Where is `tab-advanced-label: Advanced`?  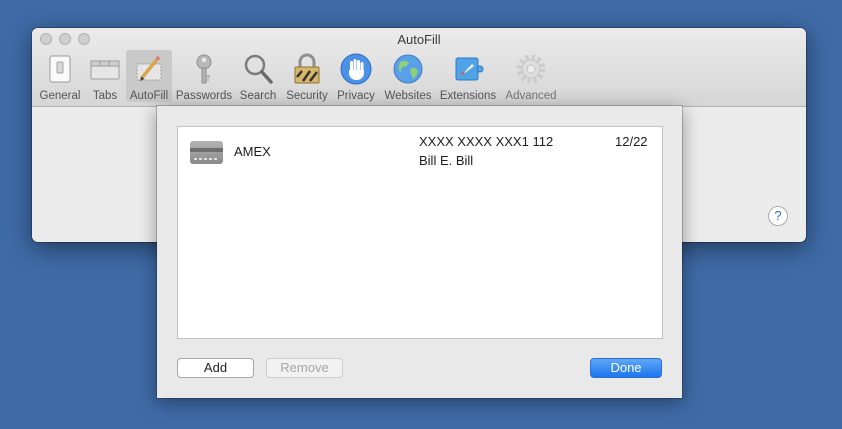
tab-advanced-label: Advanced is located at coordinates (531, 96).